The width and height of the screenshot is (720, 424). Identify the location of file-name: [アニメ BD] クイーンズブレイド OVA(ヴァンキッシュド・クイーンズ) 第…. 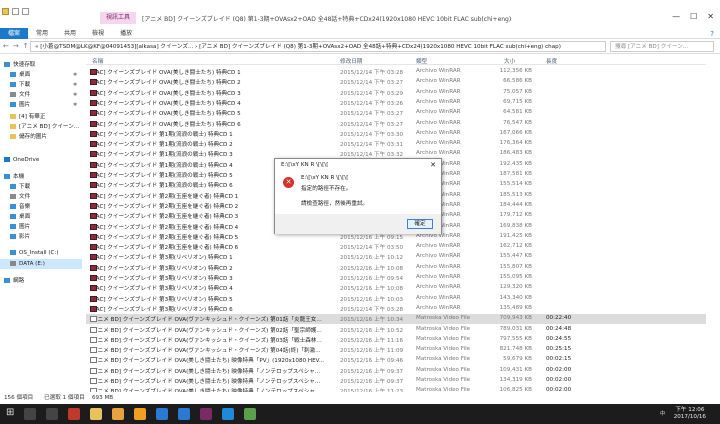
(205, 350).